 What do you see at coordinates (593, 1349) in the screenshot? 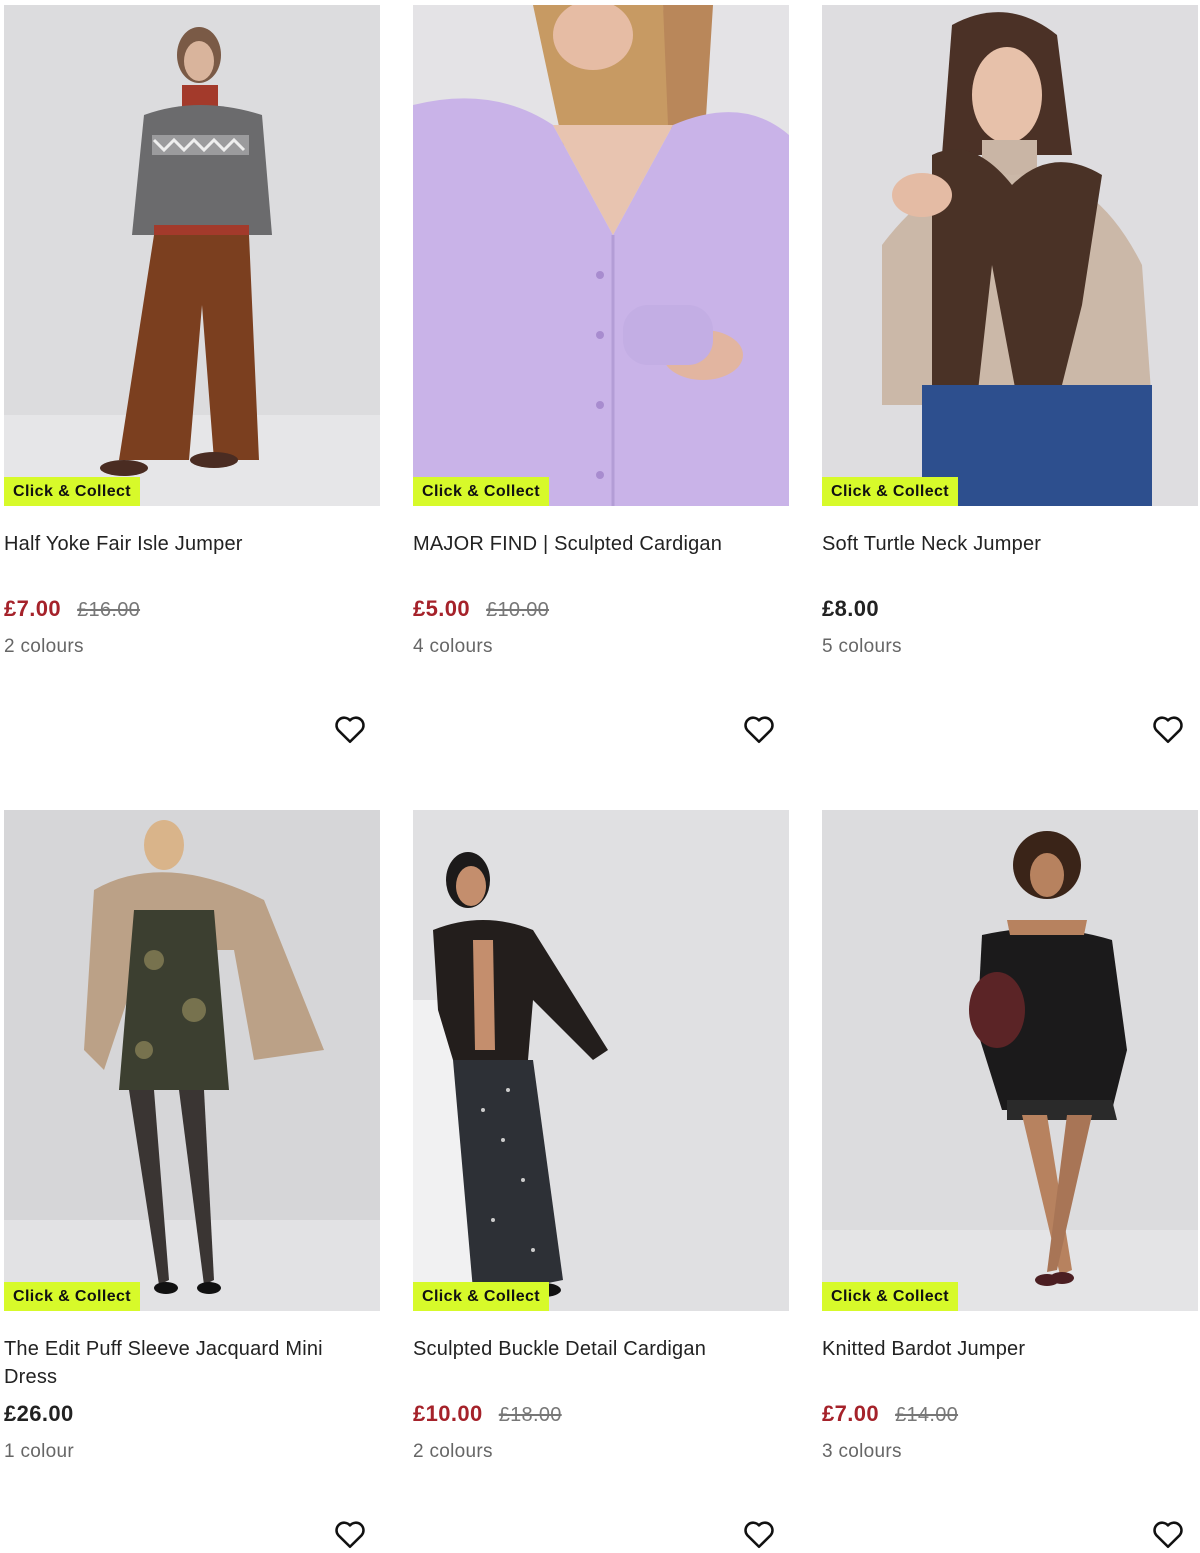
I see `product-title: Sculpted Buckle Detail Cardigan` at bounding box center [593, 1349].